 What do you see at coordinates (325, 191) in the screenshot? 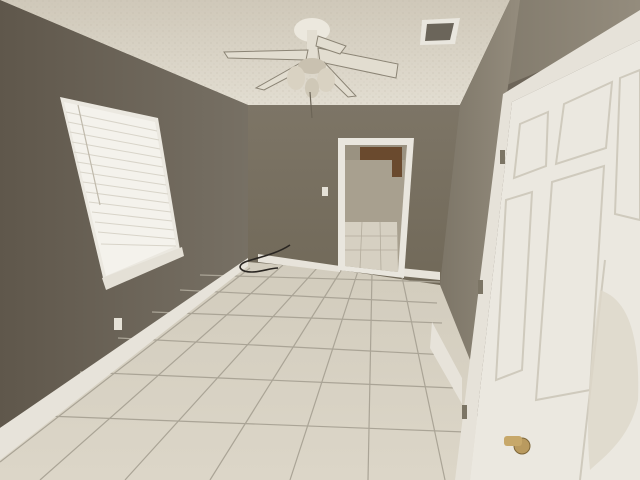
I see `light-switch` at bounding box center [325, 191].